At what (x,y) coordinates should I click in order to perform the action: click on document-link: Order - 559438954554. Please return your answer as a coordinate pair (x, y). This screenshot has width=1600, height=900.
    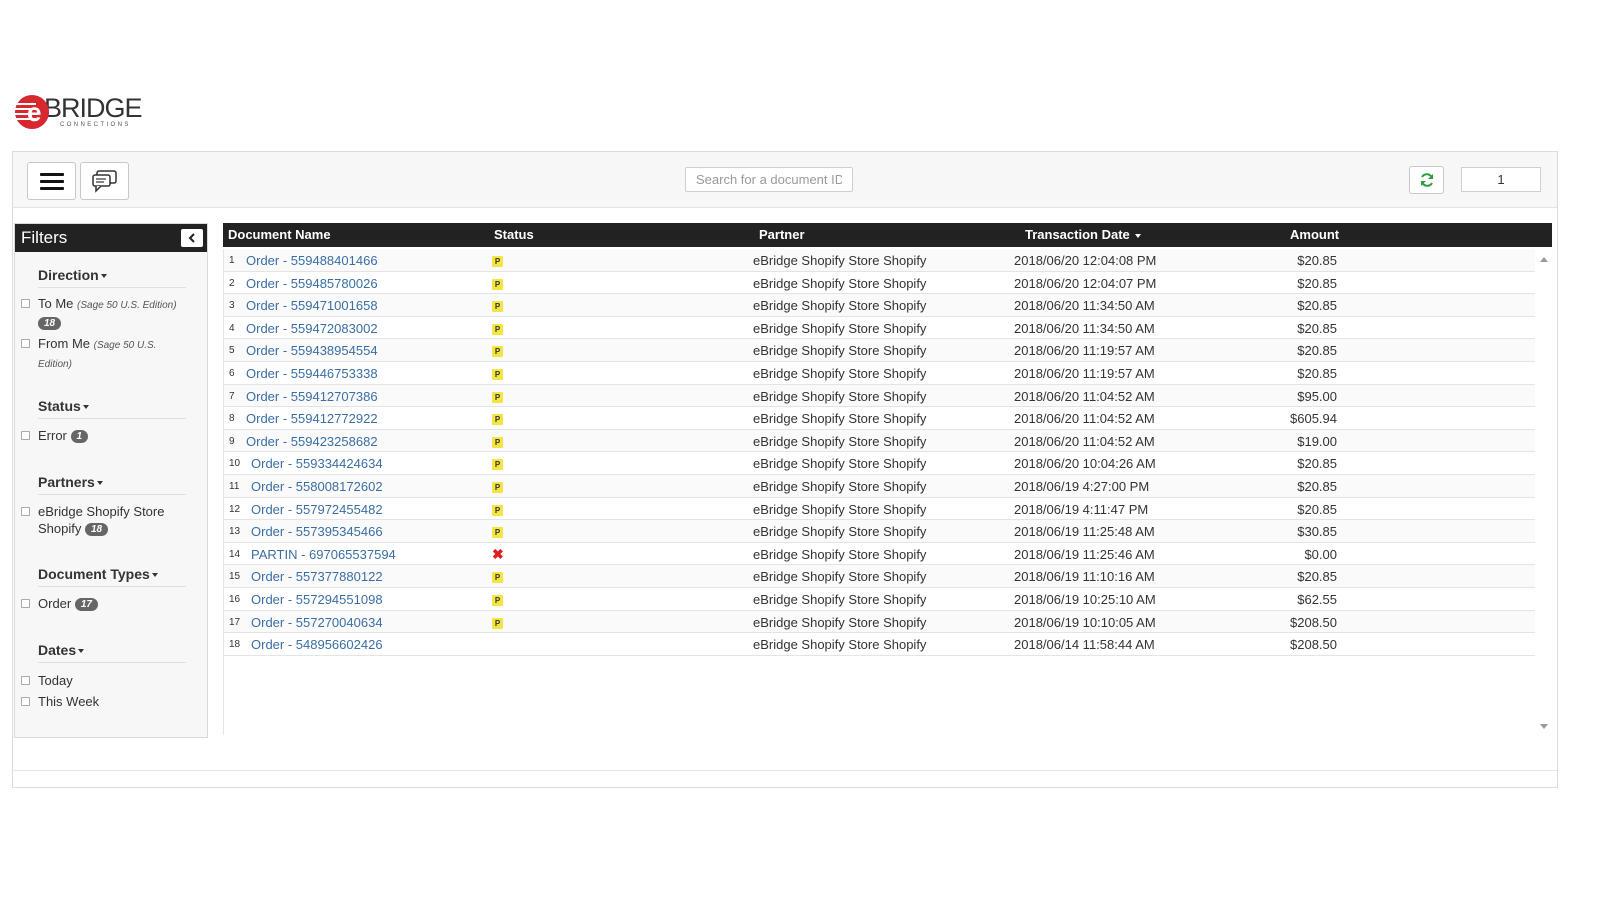
    Looking at the image, I should click on (312, 350).